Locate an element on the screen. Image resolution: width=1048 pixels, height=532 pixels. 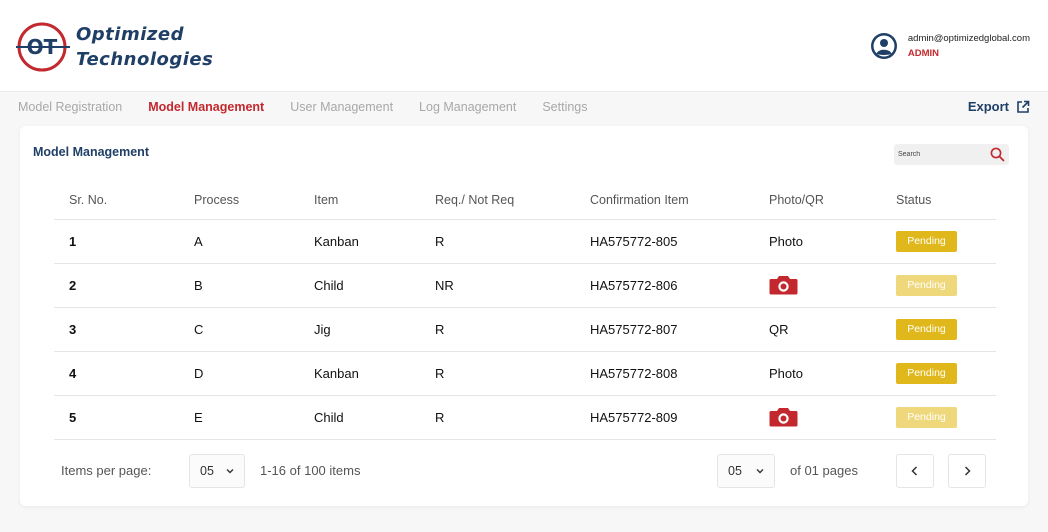
cell-confirmation: HA575772-808 is located at coordinates (664, 373).